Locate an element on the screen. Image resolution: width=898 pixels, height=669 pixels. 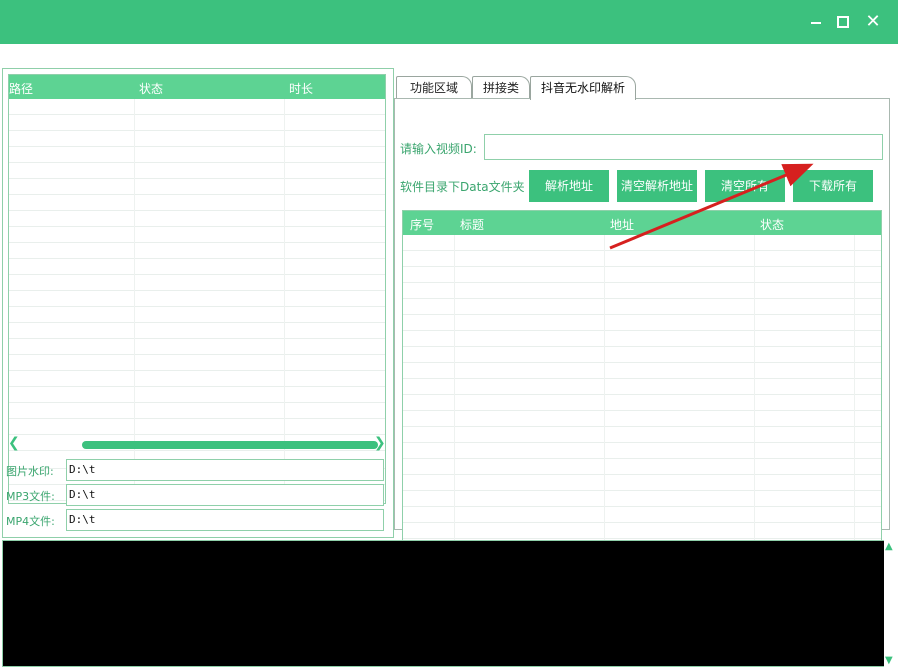
mp3-path-field: D:\t is located at coordinates (225, 495).